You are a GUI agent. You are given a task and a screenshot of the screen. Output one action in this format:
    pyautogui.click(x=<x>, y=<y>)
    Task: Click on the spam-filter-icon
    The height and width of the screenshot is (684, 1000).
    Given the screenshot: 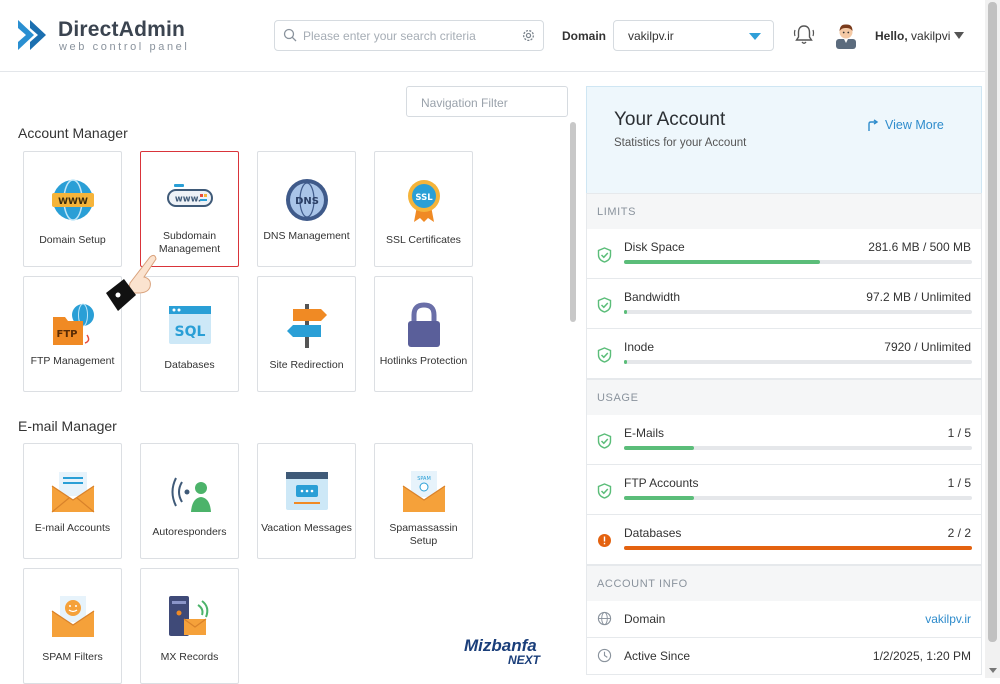 What is the action you would take?
    pyautogui.click(x=73, y=616)
    